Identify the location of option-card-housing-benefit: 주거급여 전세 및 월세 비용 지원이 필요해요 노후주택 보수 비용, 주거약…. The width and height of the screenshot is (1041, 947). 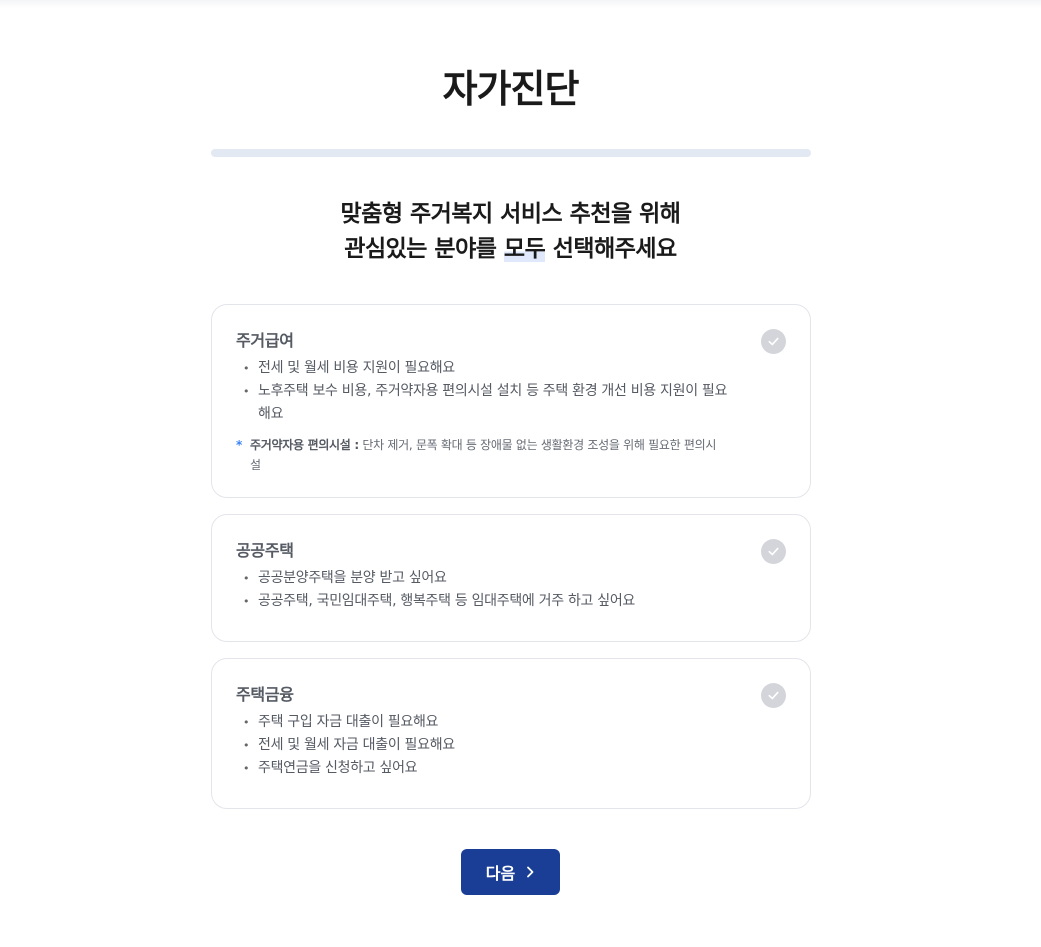
(511, 401).